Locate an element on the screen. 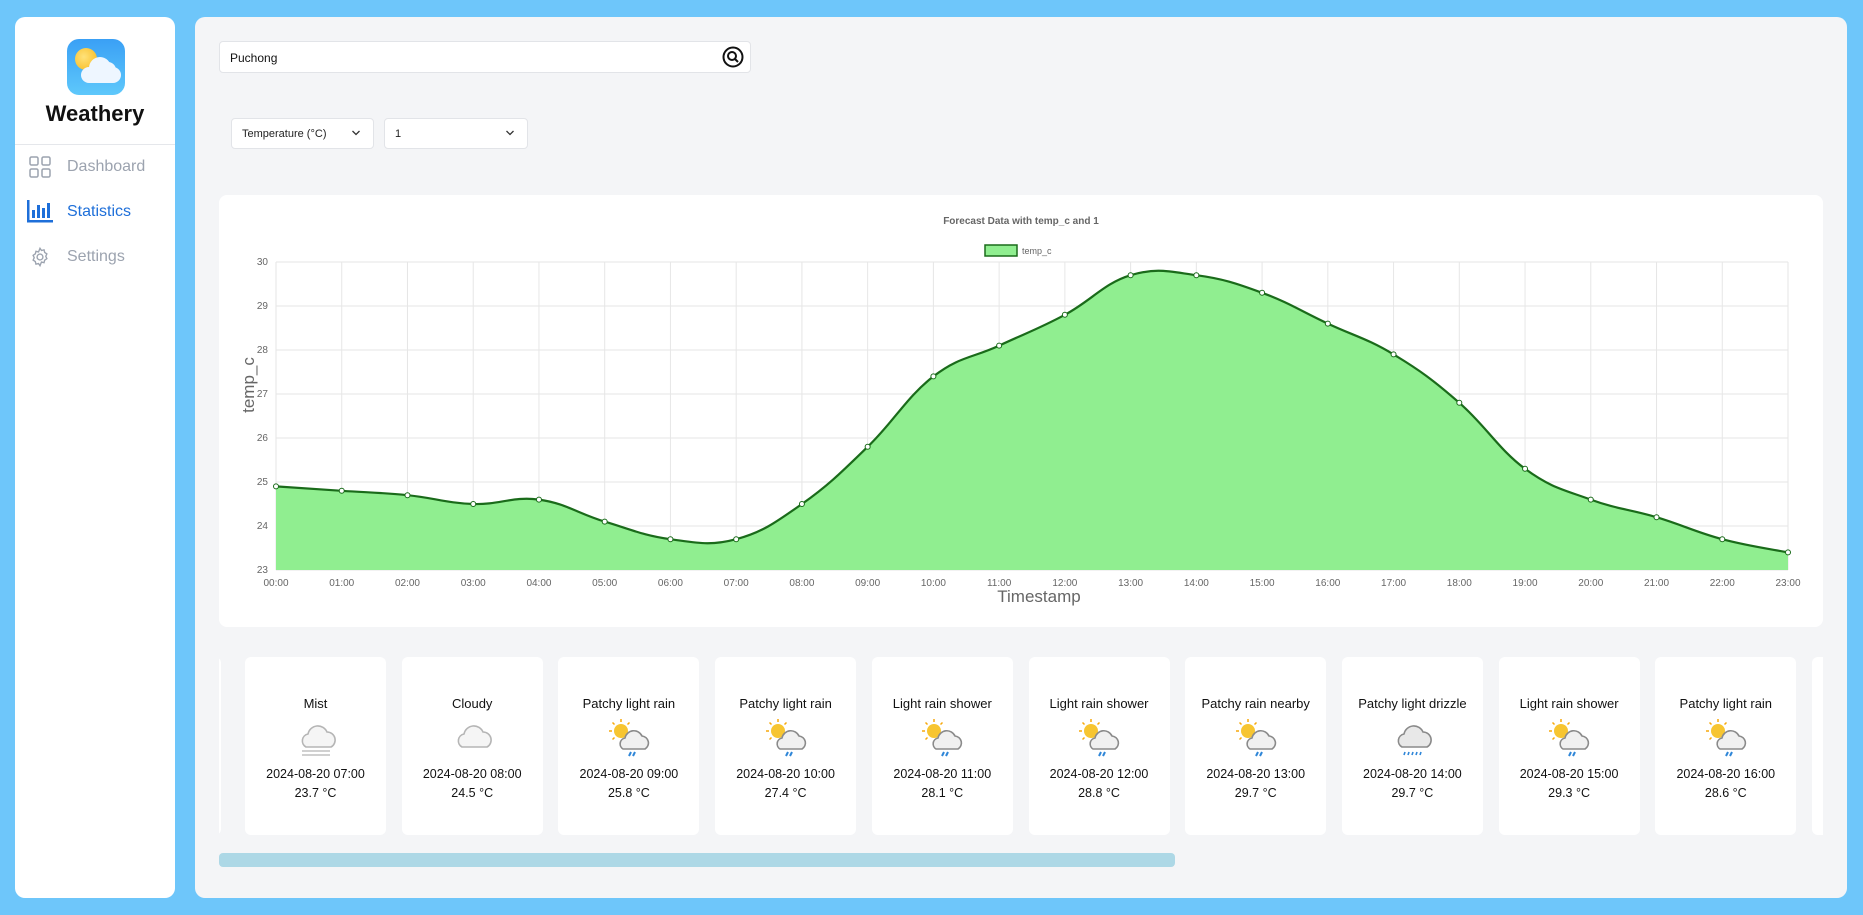 This screenshot has height=915, width=1863. forecast-card is located at coordinates (220, 746).